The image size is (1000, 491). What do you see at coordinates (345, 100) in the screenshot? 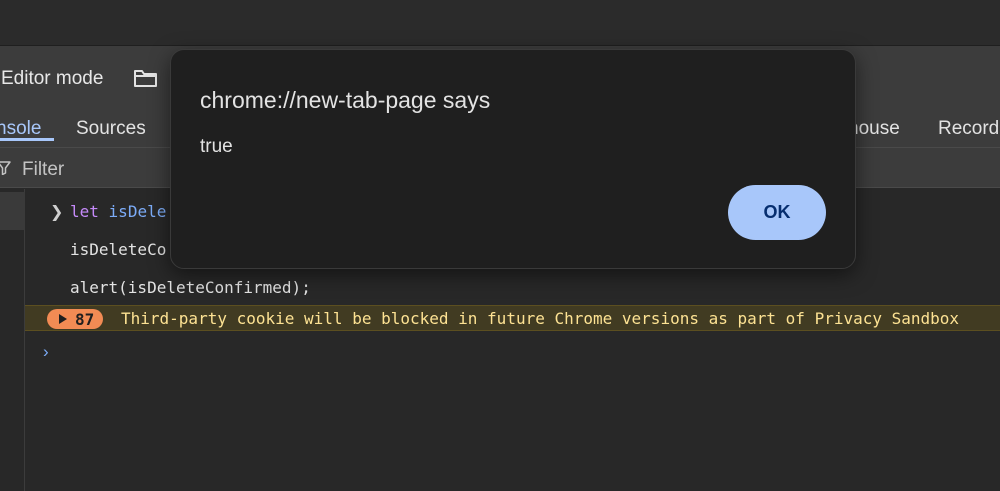
I see `dialog-title: chrome://new-tab-page says` at bounding box center [345, 100].